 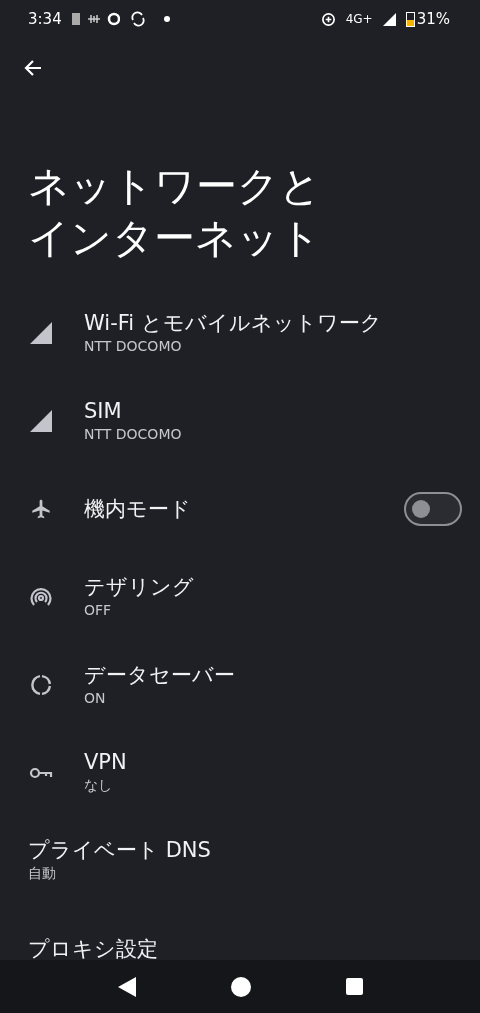 What do you see at coordinates (45, 19) in the screenshot?
I see `clock-time: 3:34` at bounding box center [45, 19].